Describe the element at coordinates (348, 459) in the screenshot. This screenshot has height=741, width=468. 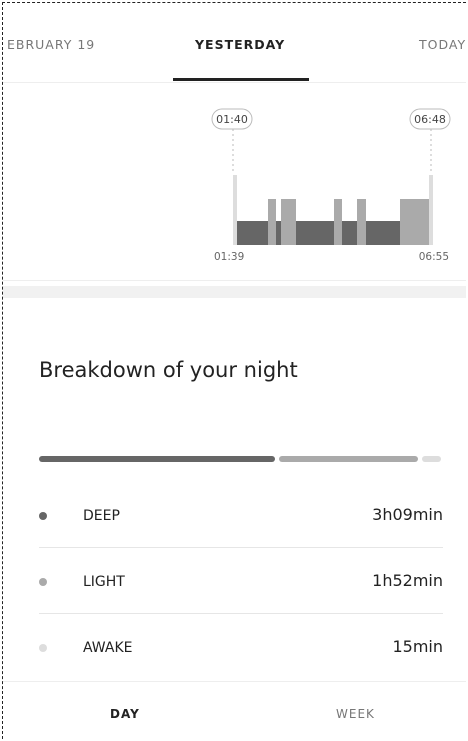
I see `light-proportion-bar` at that location.